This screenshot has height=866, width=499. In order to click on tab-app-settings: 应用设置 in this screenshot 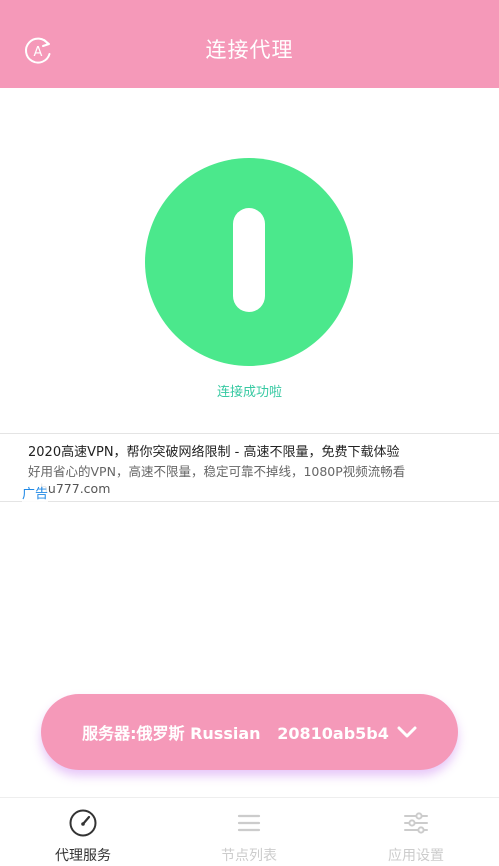, I will do `click(416, 832)`.